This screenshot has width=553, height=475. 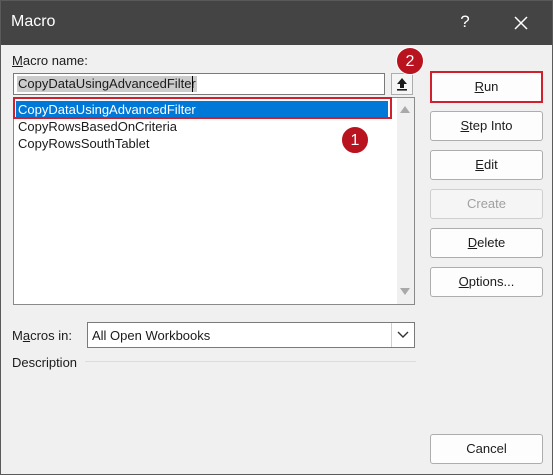 What do you see at coordinates (199, 84) in the screenshot?
I see `macro-name-input: CopyDataUsingAdvancedFilter` at bounding box center [199, 84].